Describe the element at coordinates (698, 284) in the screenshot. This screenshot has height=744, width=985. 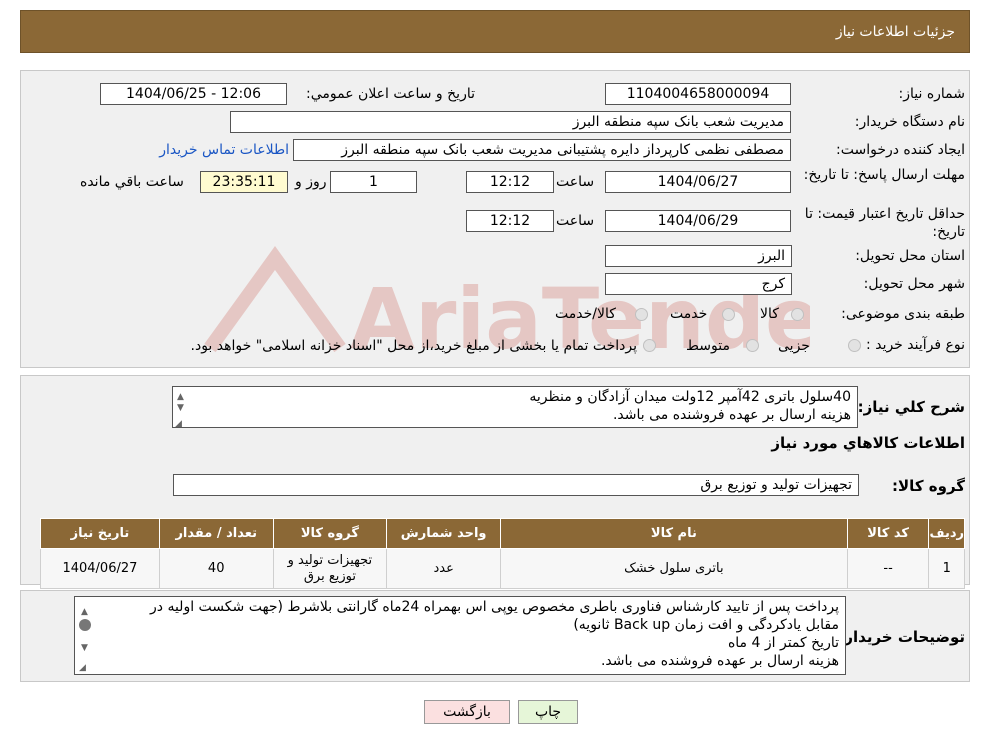
I see `city-field: کرج` at that location.